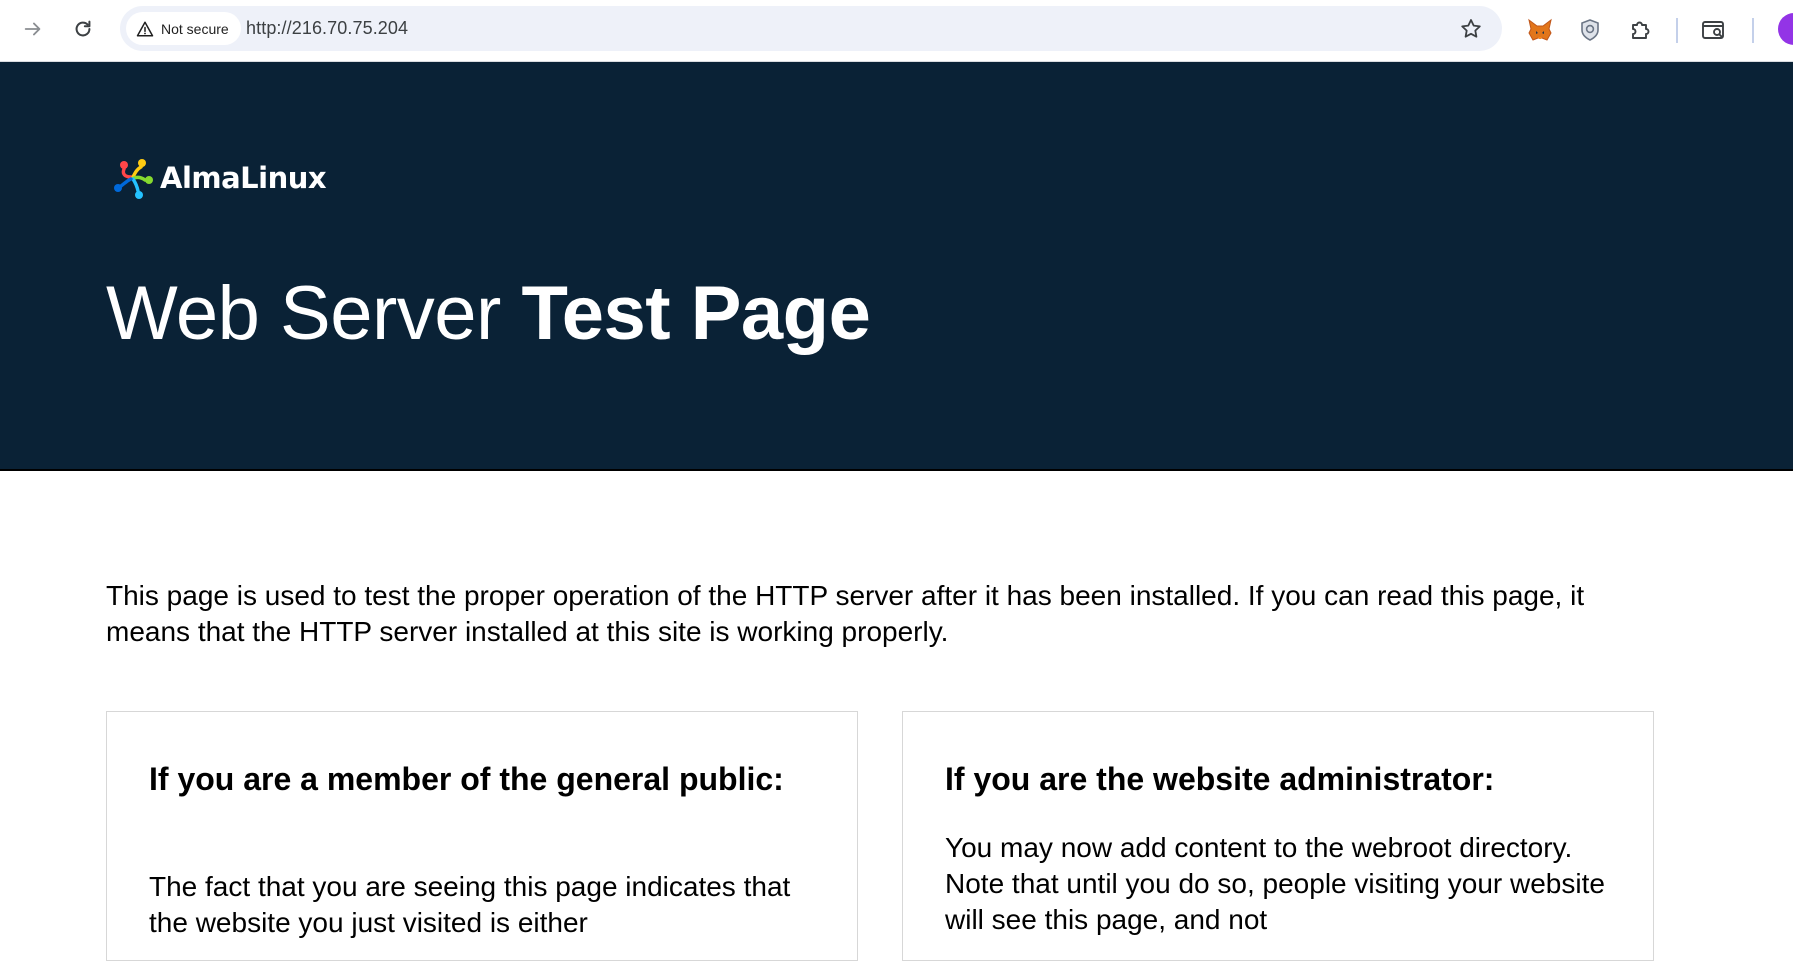 The image size is (1793, 961). I want to click on reload-button, so click(83, 29).